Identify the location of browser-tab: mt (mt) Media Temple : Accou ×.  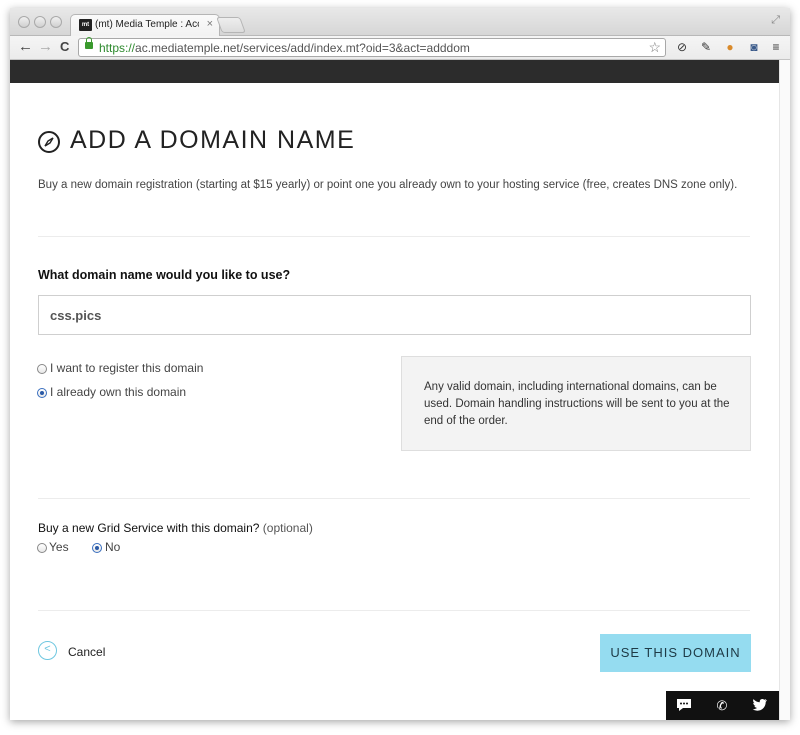
(145, 25).